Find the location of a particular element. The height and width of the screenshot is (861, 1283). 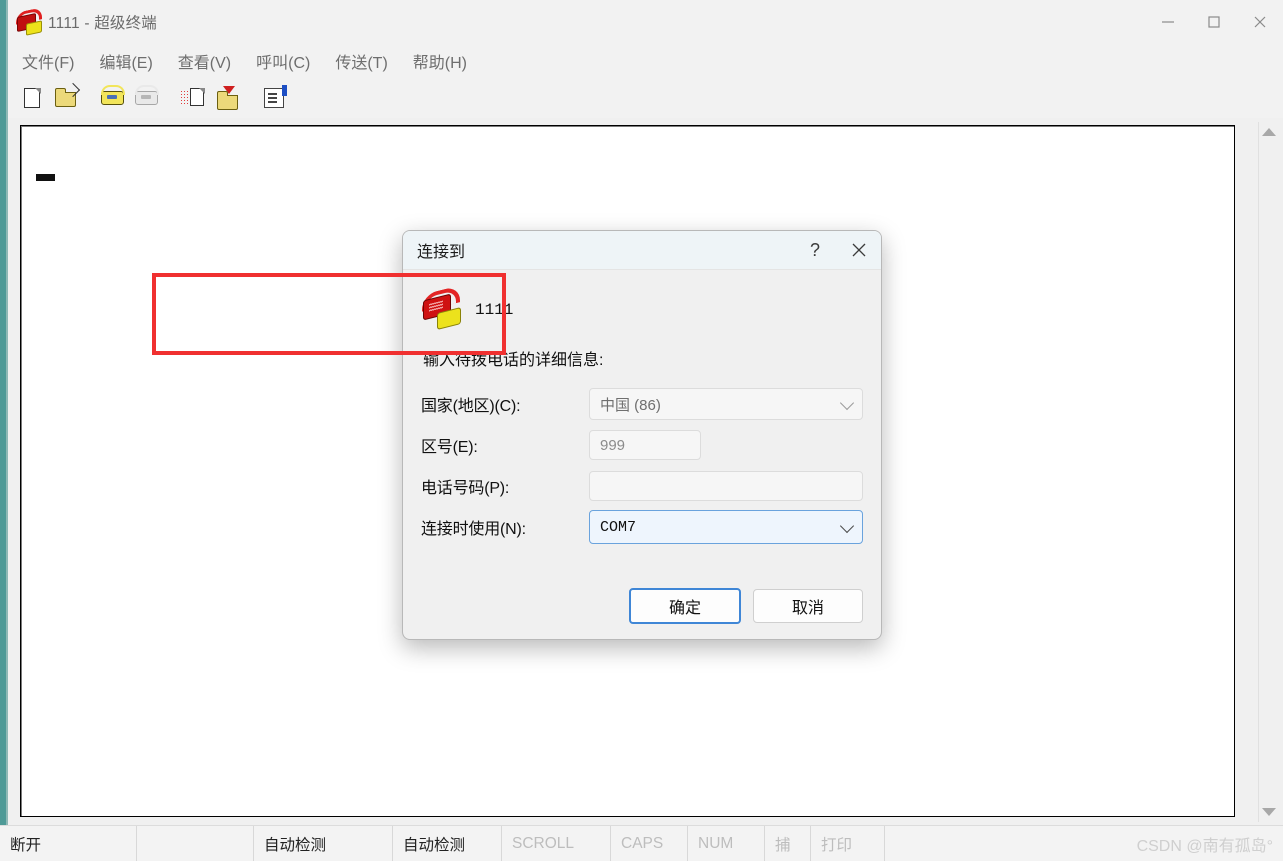

field-row-areacode: 区号(E): 999 is located at coordinates (642, 445).